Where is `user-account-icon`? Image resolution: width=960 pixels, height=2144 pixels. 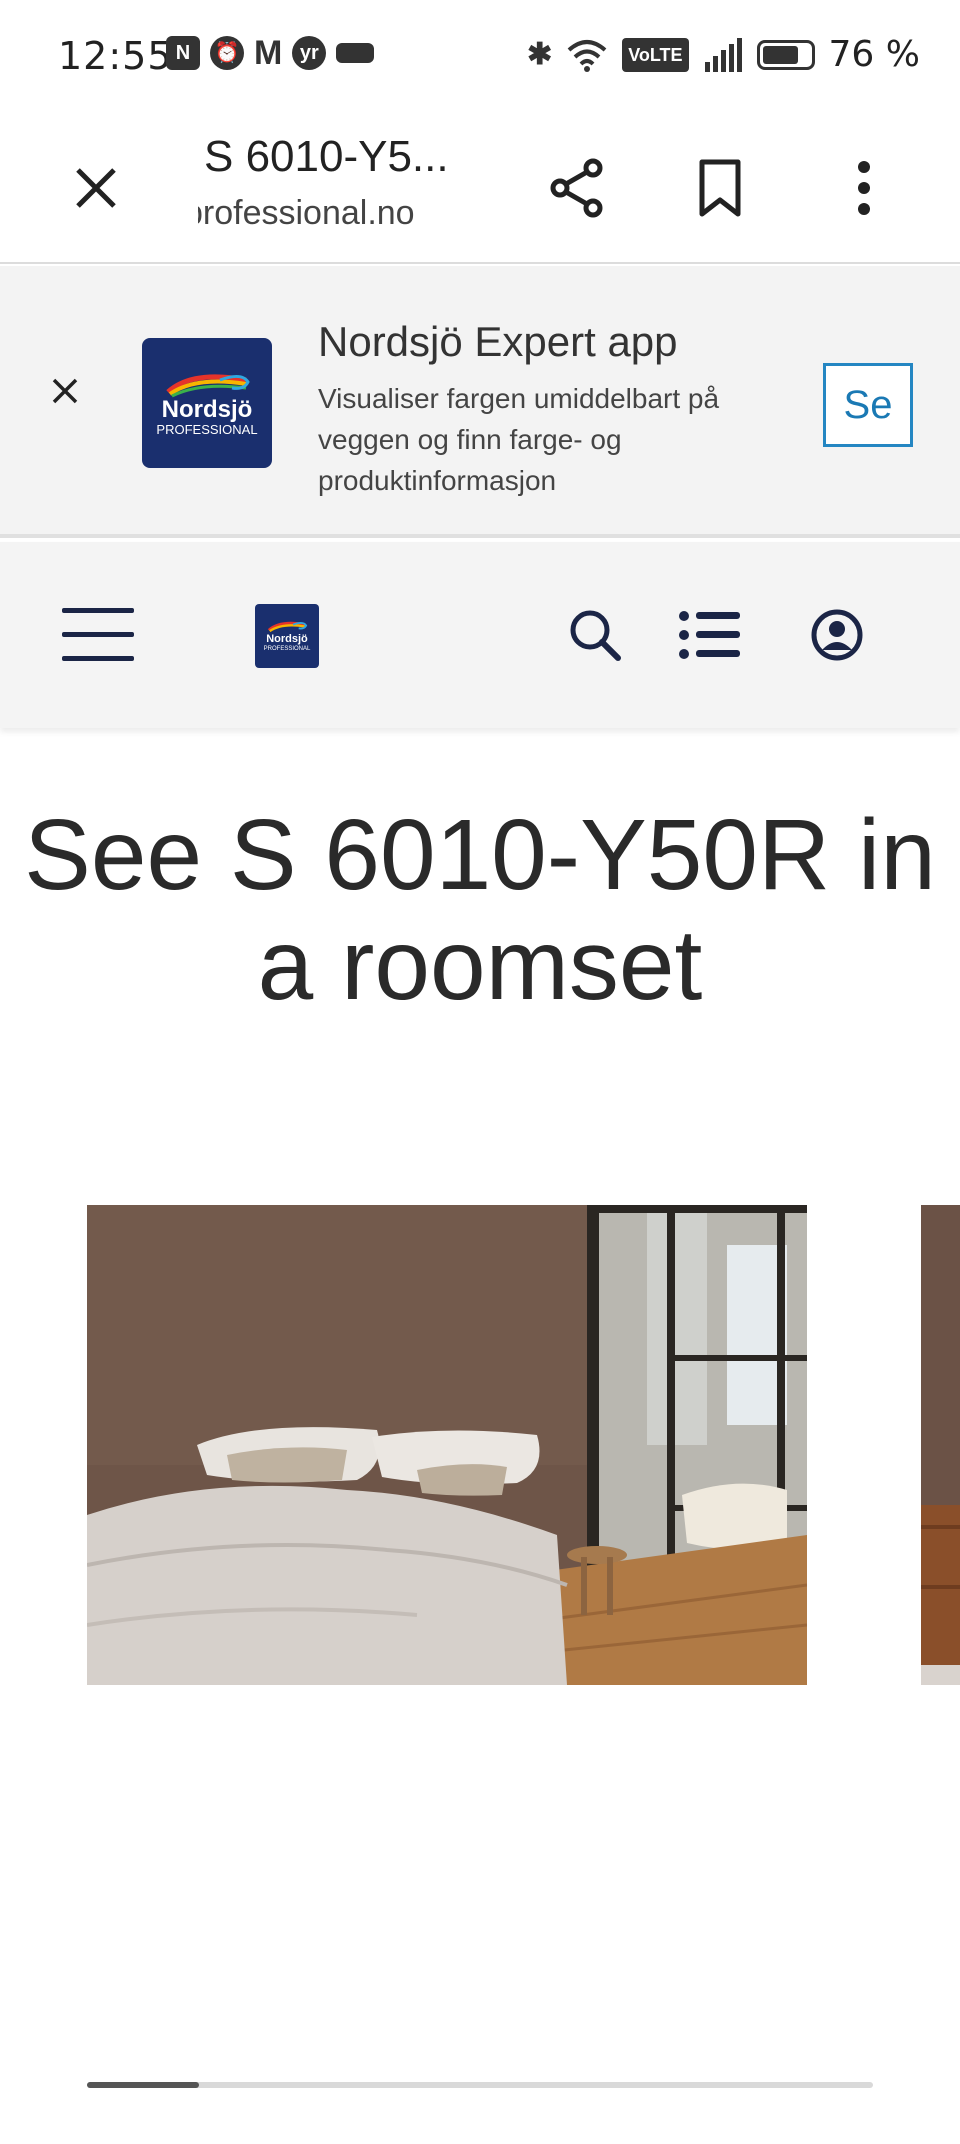
user-account-icon is located at coordinates (837, 635).